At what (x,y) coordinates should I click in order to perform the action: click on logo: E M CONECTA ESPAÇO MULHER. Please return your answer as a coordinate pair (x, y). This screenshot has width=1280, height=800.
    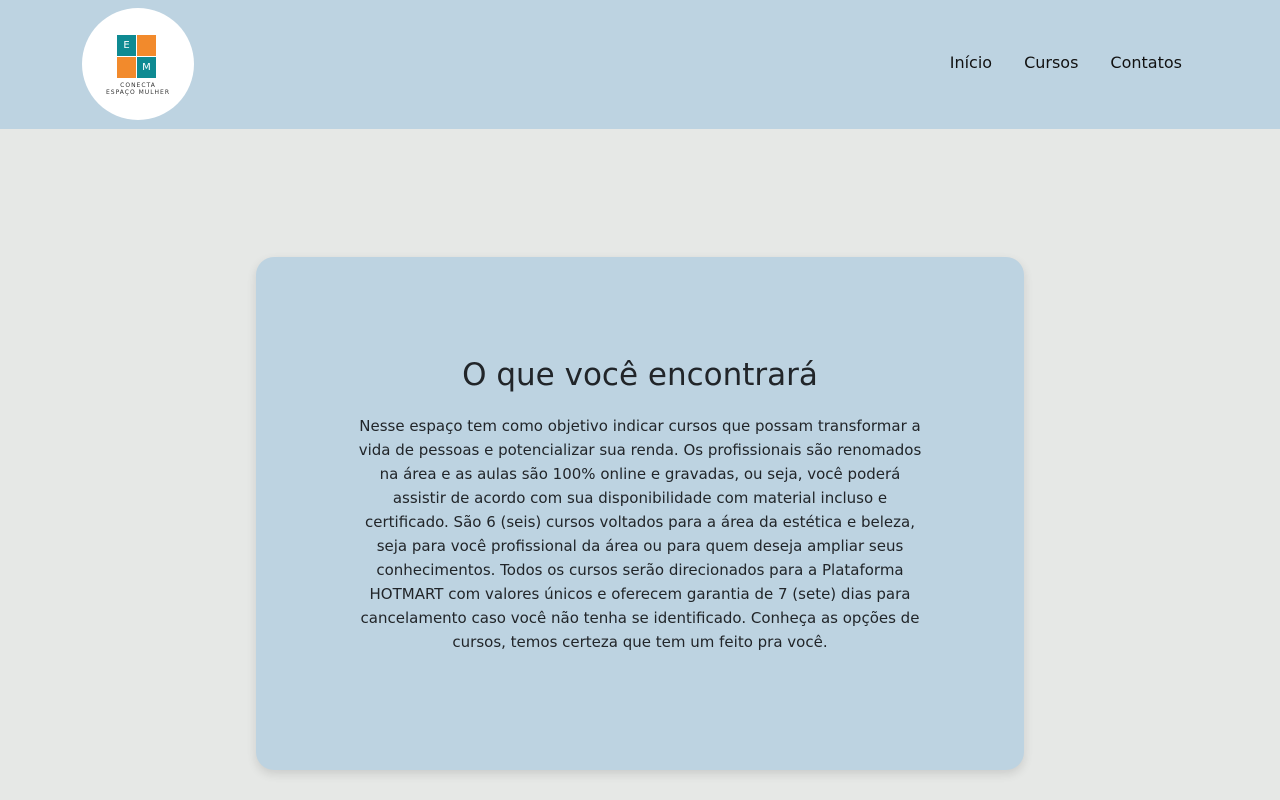
    Looking at the image, I should click on (138, 64).